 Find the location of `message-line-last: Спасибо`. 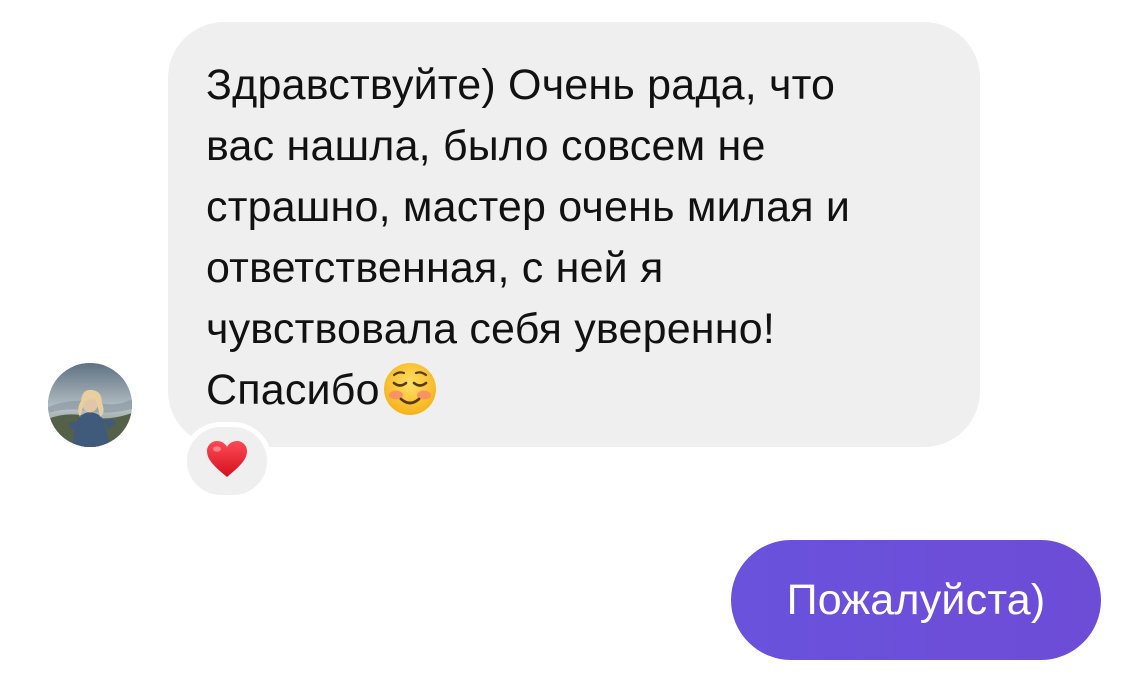

message-line-last: Спасибо is located at coordinates (574, 390).